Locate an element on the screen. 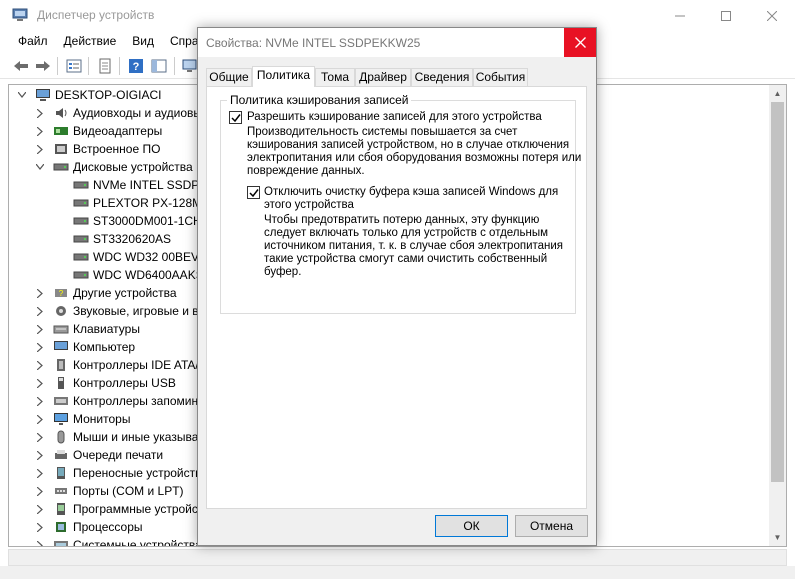  tree-item: Мыши и иные указыва is located at coordinates (116, 437).